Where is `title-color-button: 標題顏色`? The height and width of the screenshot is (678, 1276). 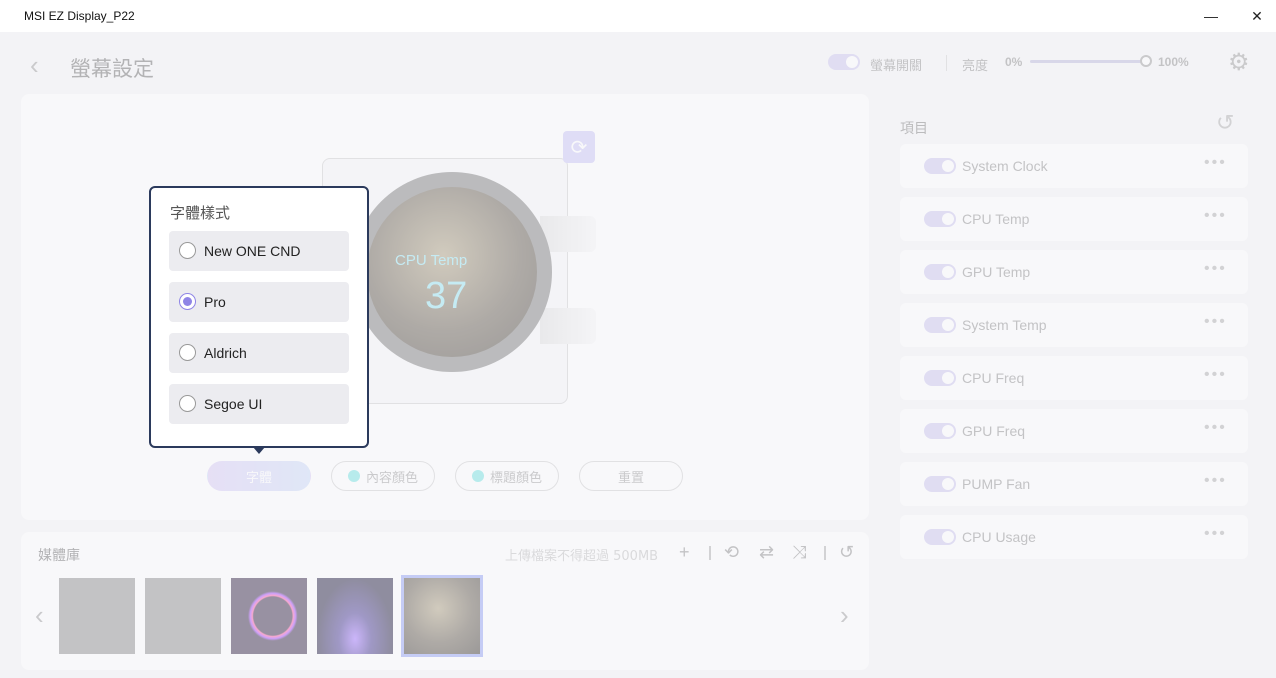
title-color-button: 標題顏色 is located at coordinates (507, 476).